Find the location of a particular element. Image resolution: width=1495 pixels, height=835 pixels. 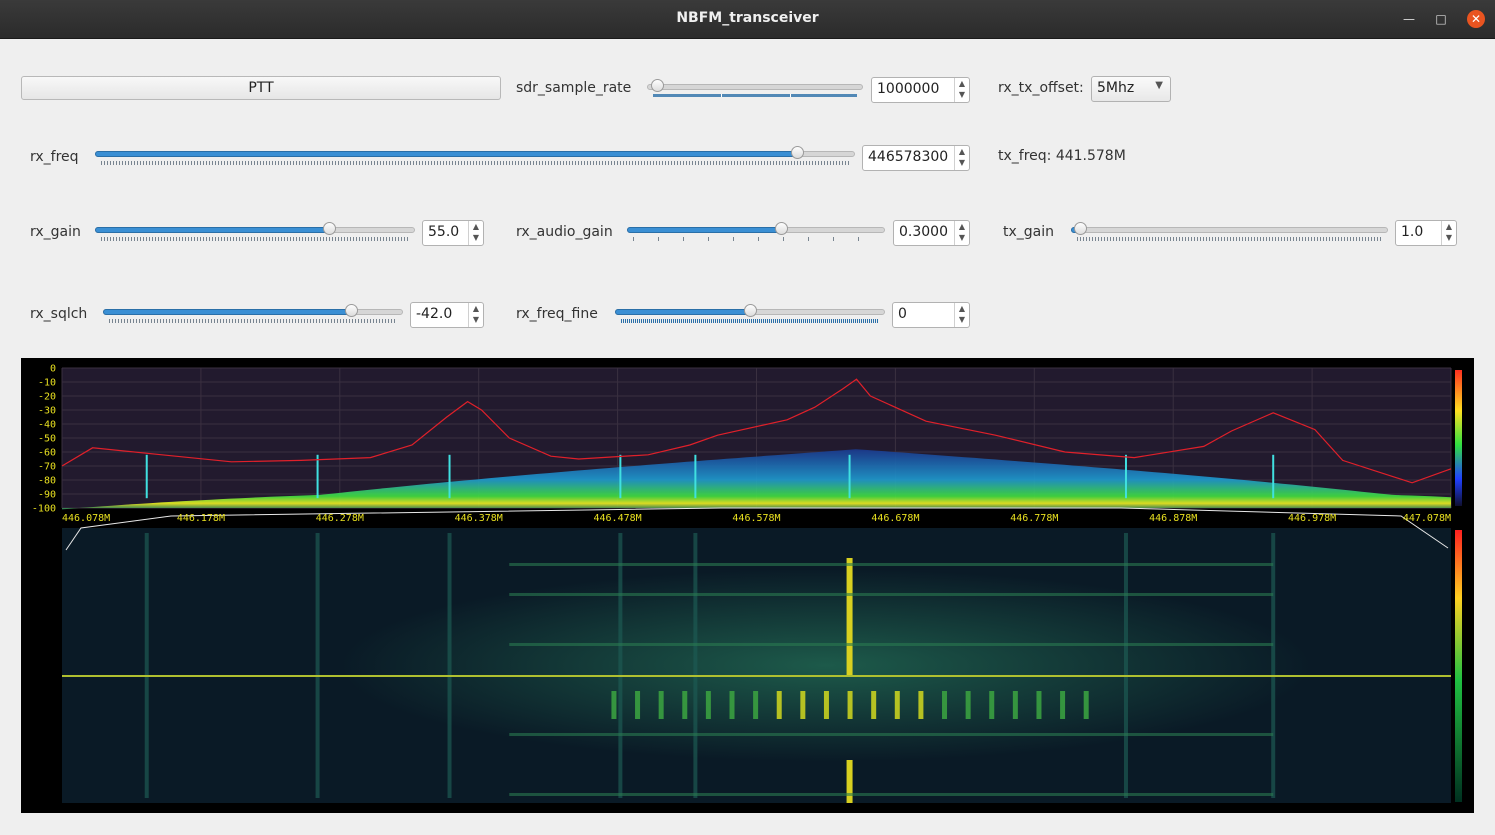

y-tick-label: -20 is located at coordinates (47, 397).